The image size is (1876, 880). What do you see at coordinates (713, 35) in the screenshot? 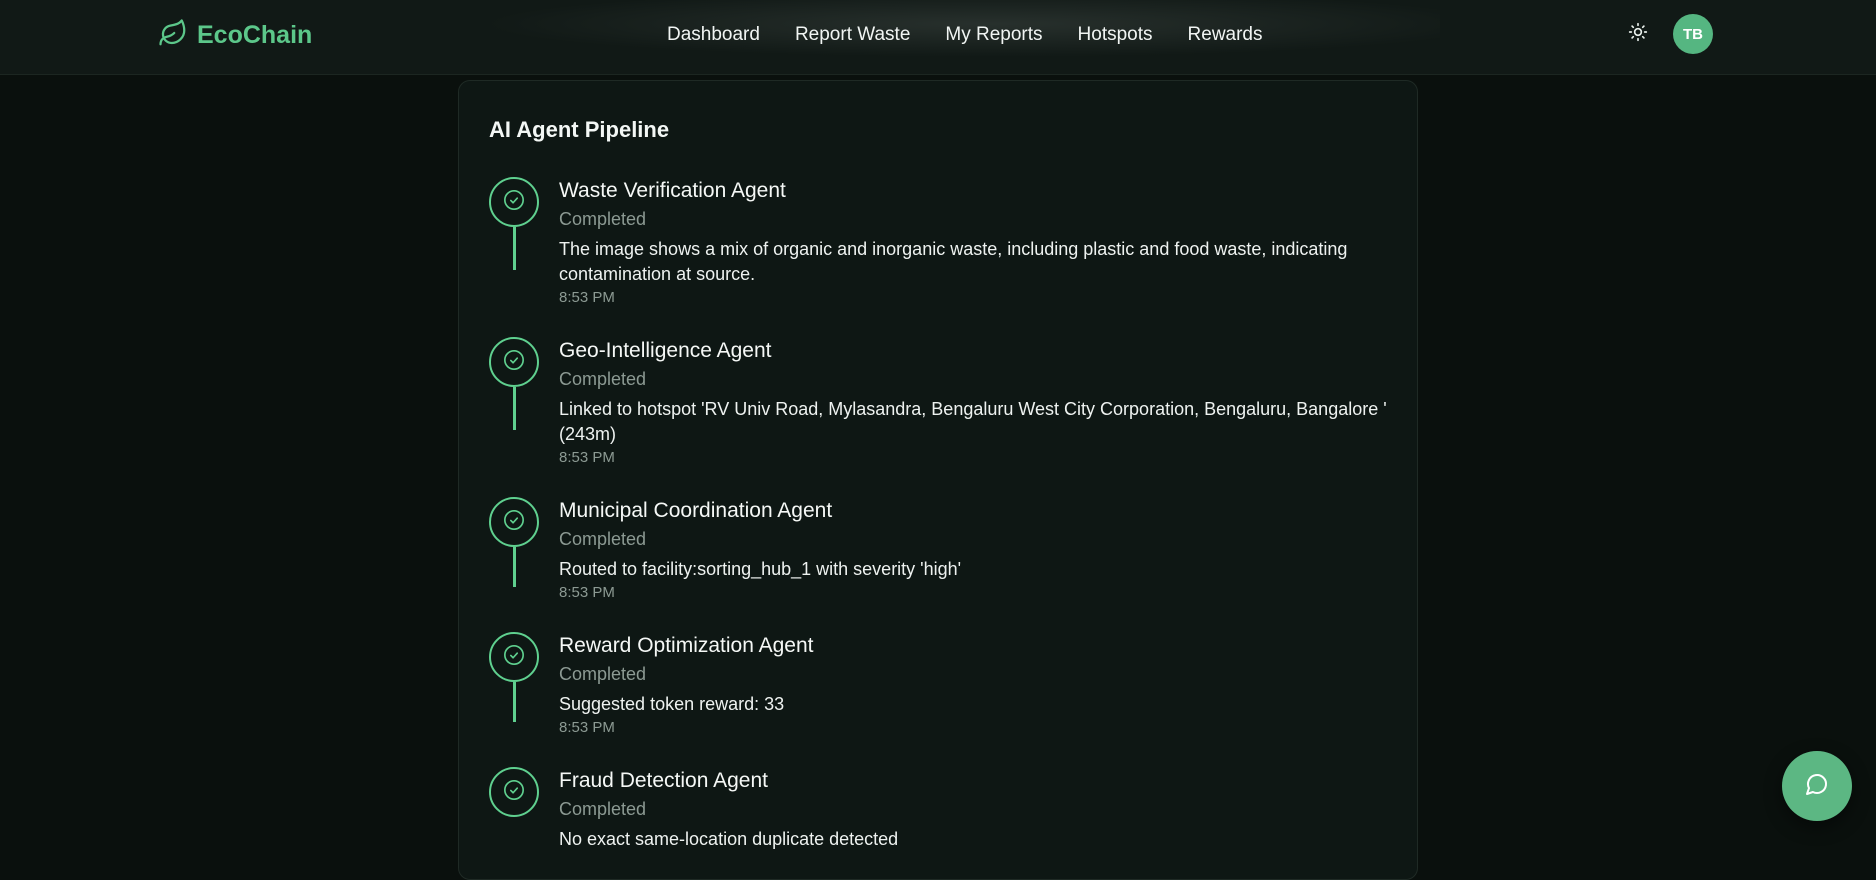
I see `nav-link-dashboard: Dashboard` at bounding box center [713, 35].